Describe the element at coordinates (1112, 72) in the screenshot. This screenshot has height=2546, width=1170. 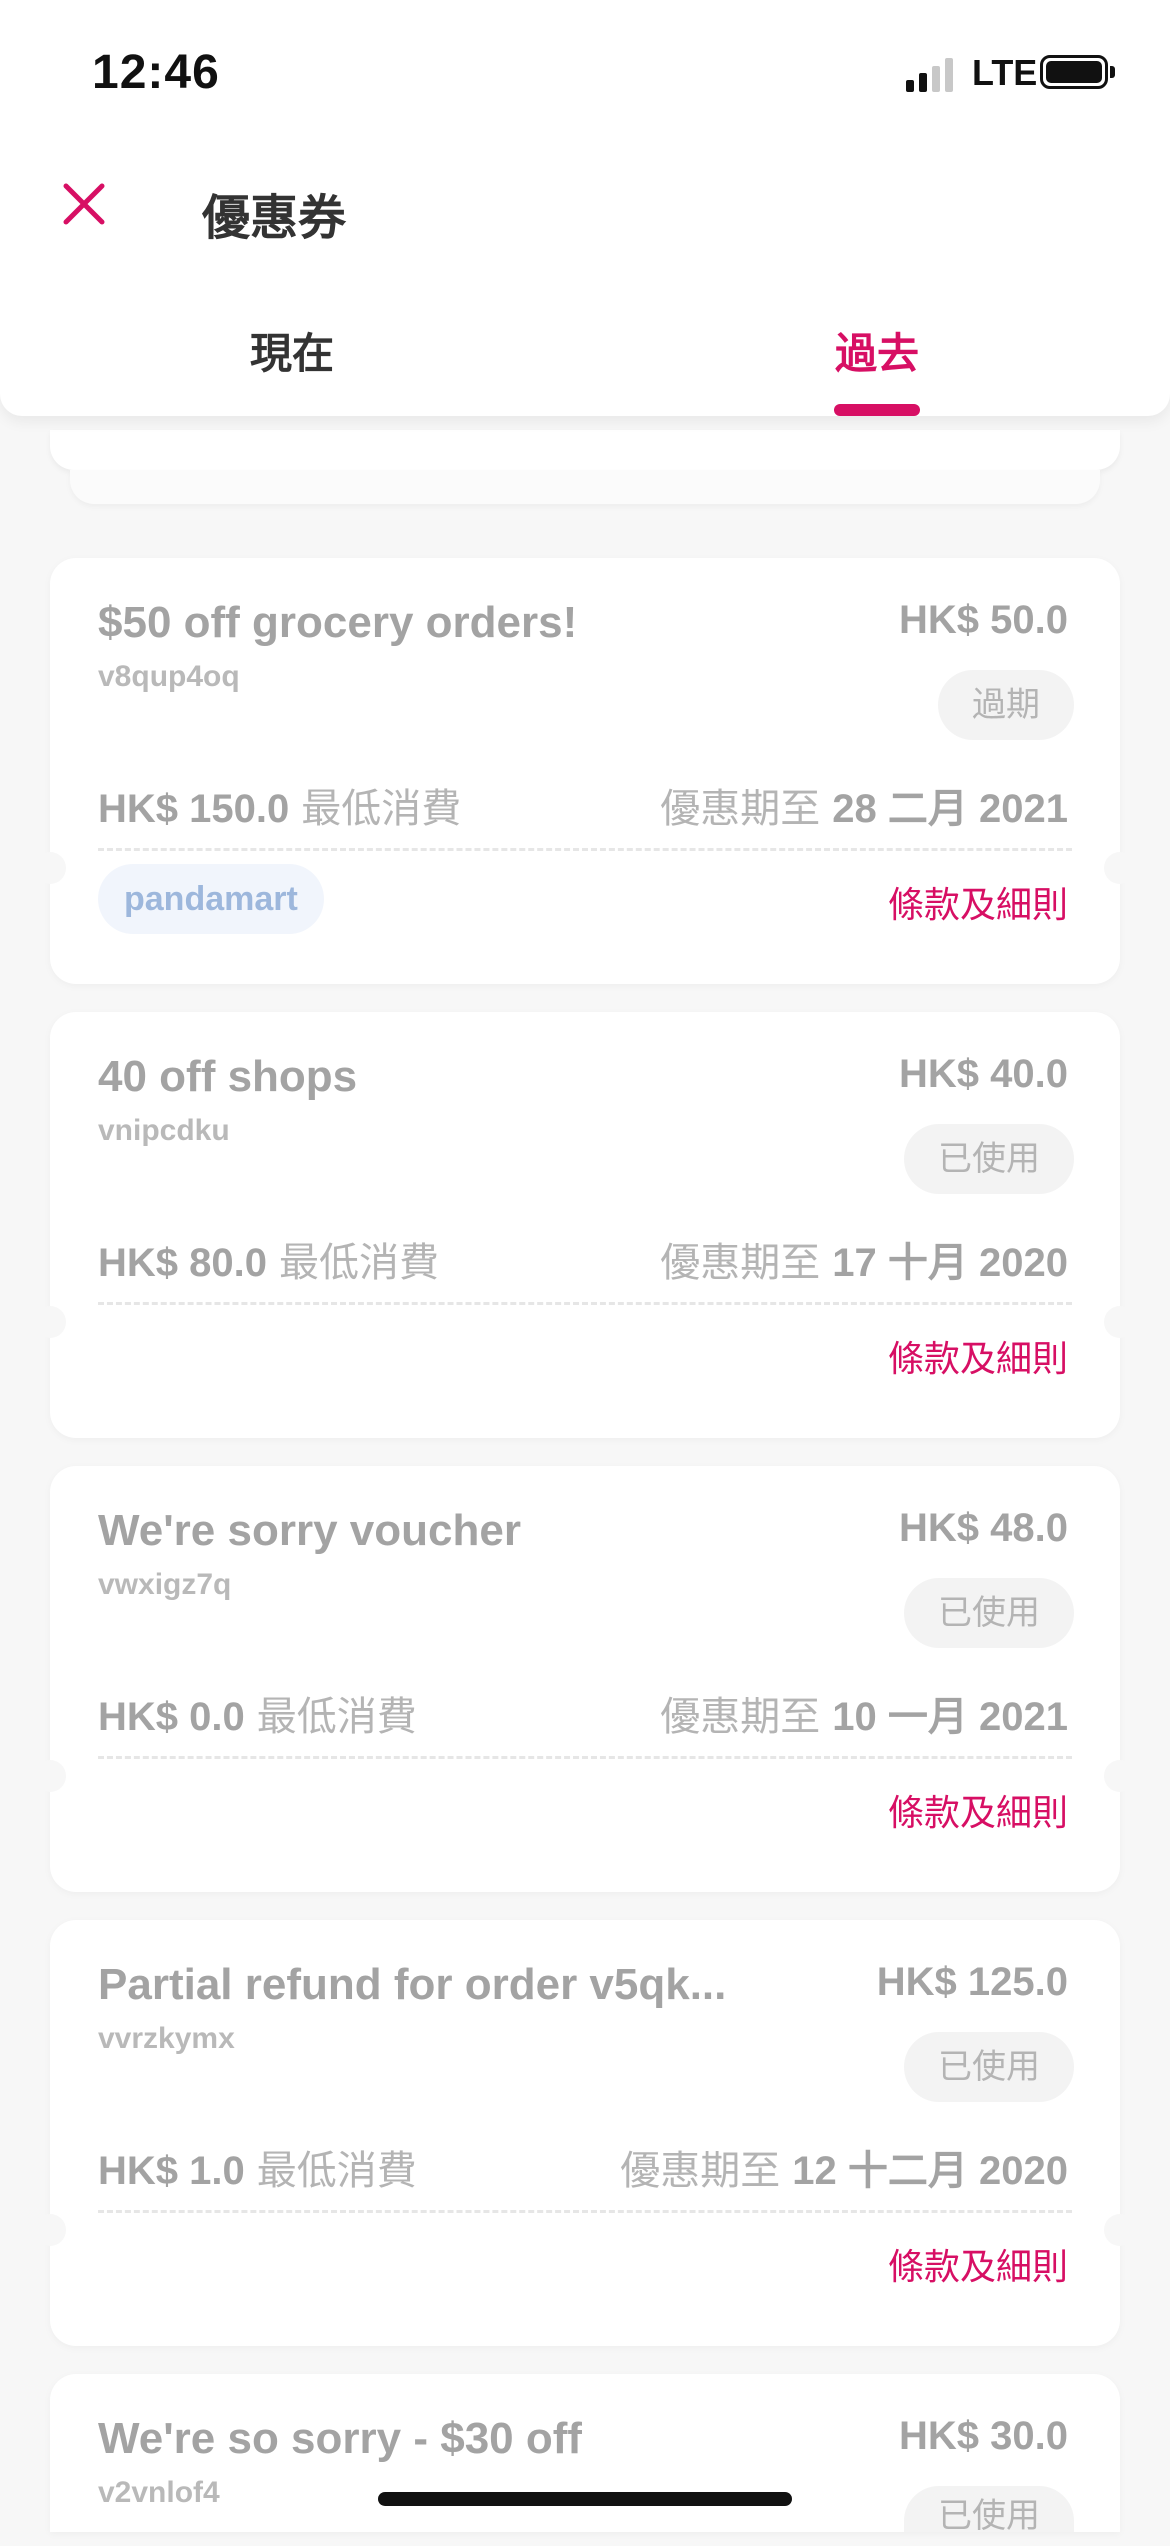
I see `battery-tip` at that location.